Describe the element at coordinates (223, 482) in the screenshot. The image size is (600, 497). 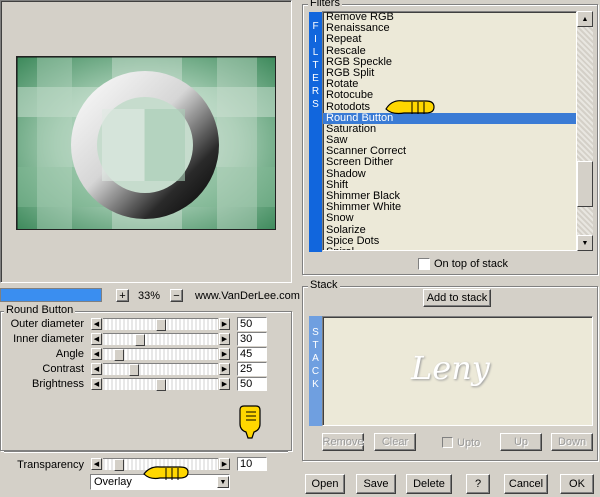
I see `chevron-down-icon: ▼` at that location.